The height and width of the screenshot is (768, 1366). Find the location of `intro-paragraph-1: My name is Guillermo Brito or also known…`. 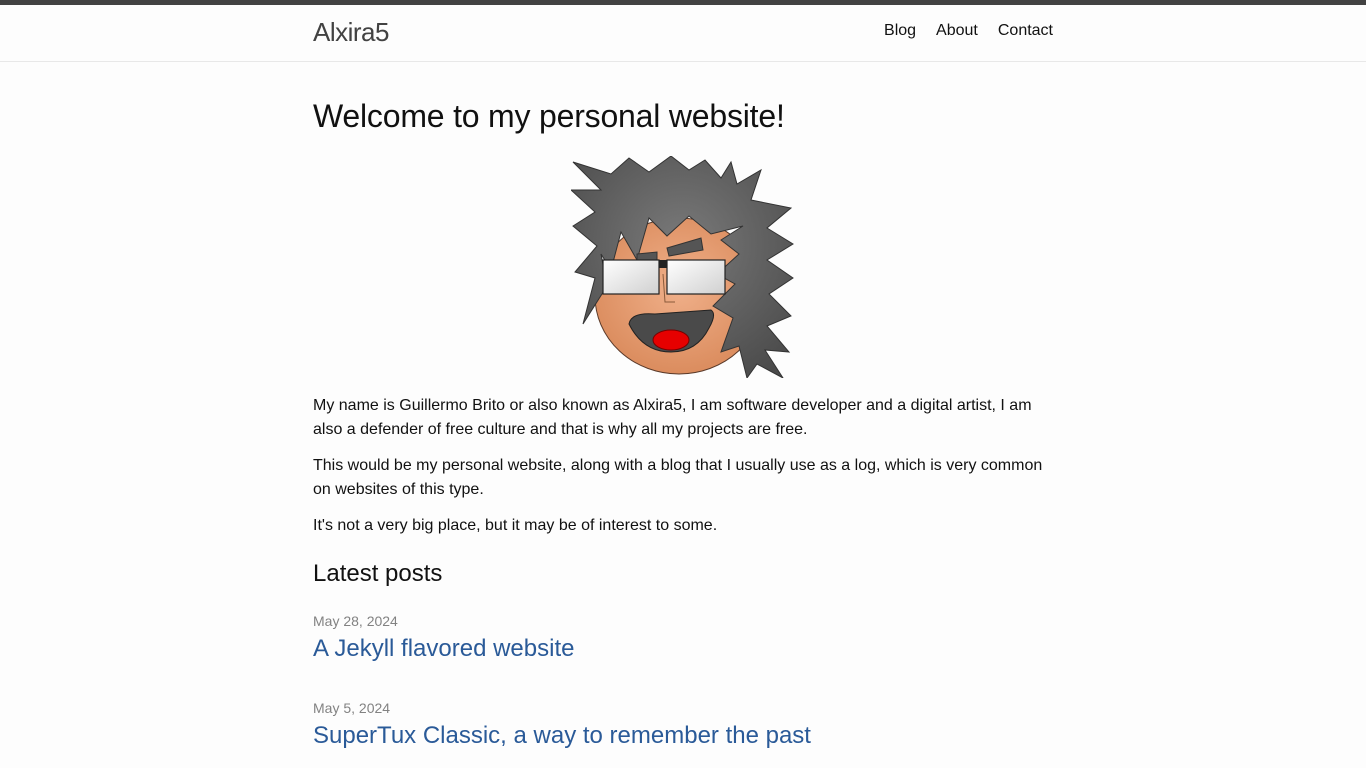

intro-paragraph-1: My name is Guillermo Brito or also known… is located at coordinates (672, 417).